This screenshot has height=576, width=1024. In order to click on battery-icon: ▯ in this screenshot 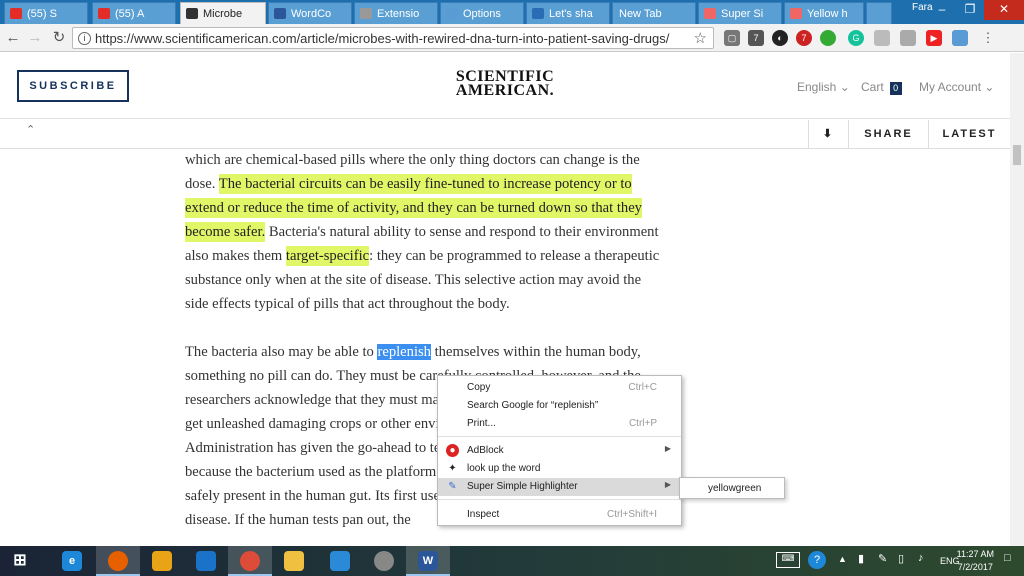, I will do `click(901, 558)`.